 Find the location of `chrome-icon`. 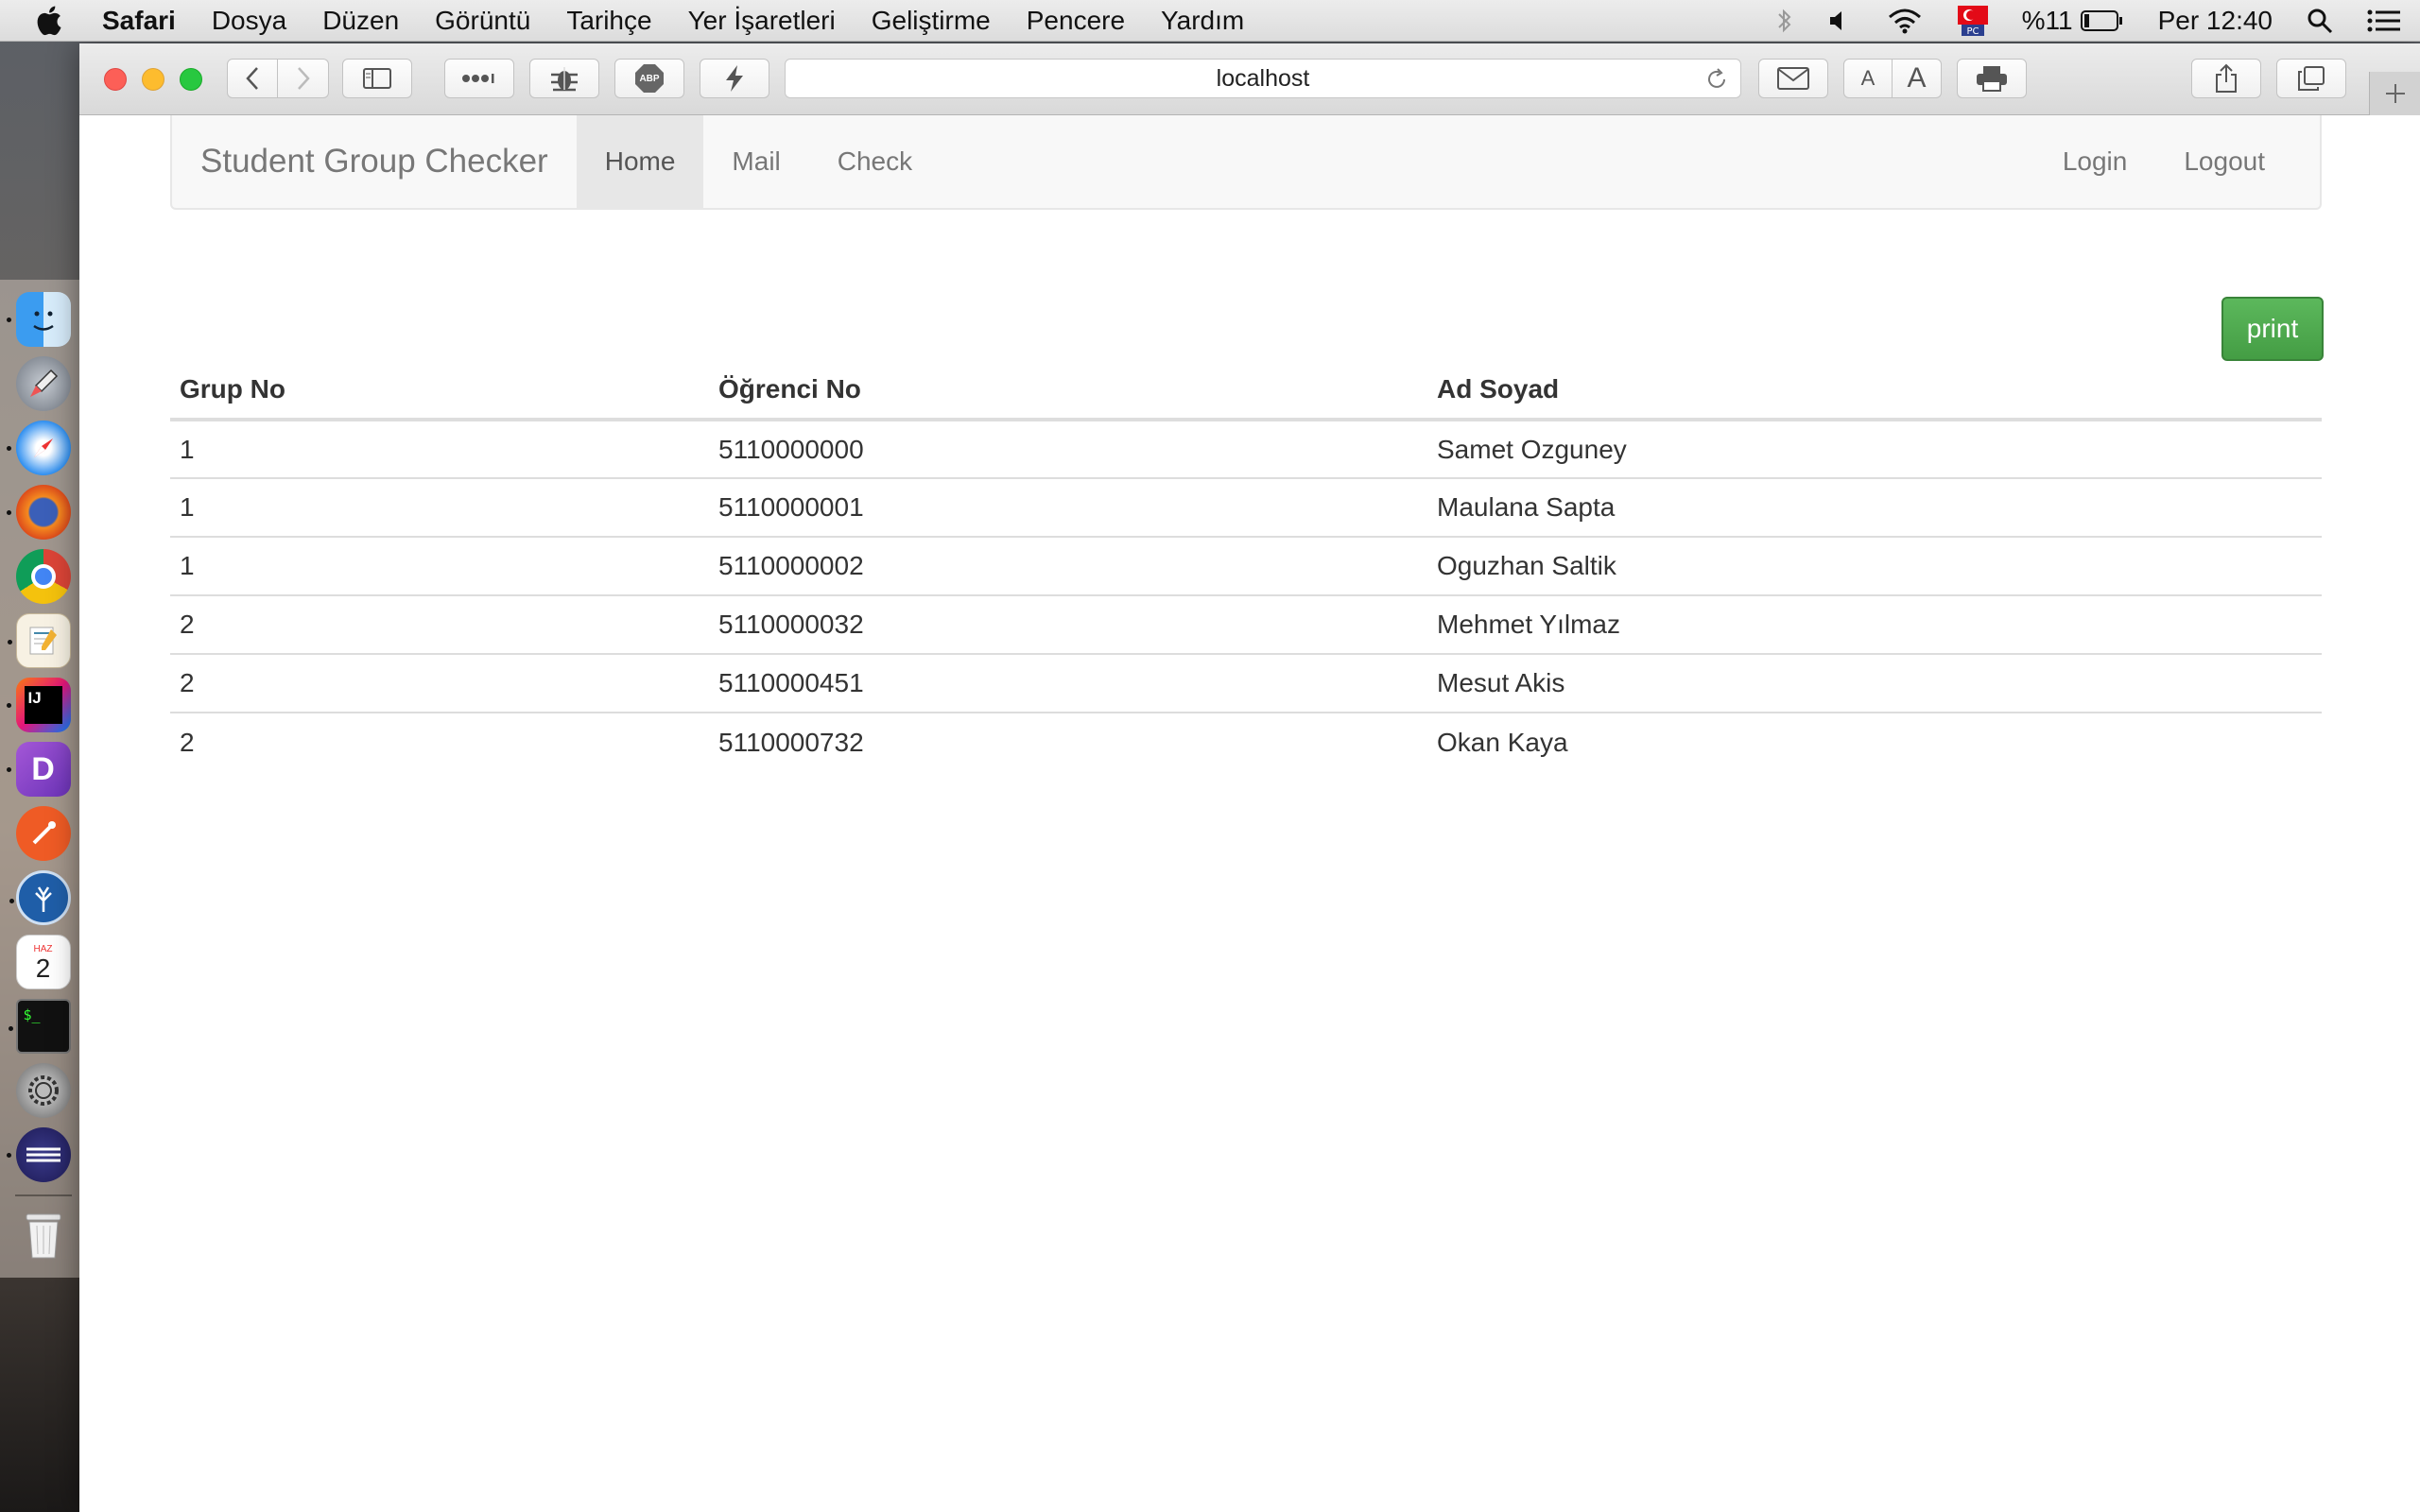

chrome-icon is located at coordinates (43, 576).